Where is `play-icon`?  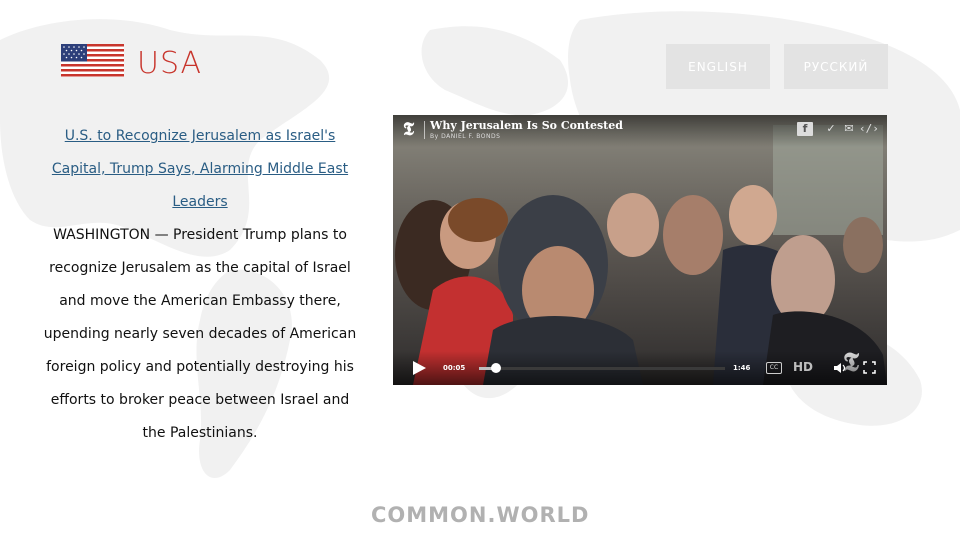 play-icon is located at coordinates (419, 368).